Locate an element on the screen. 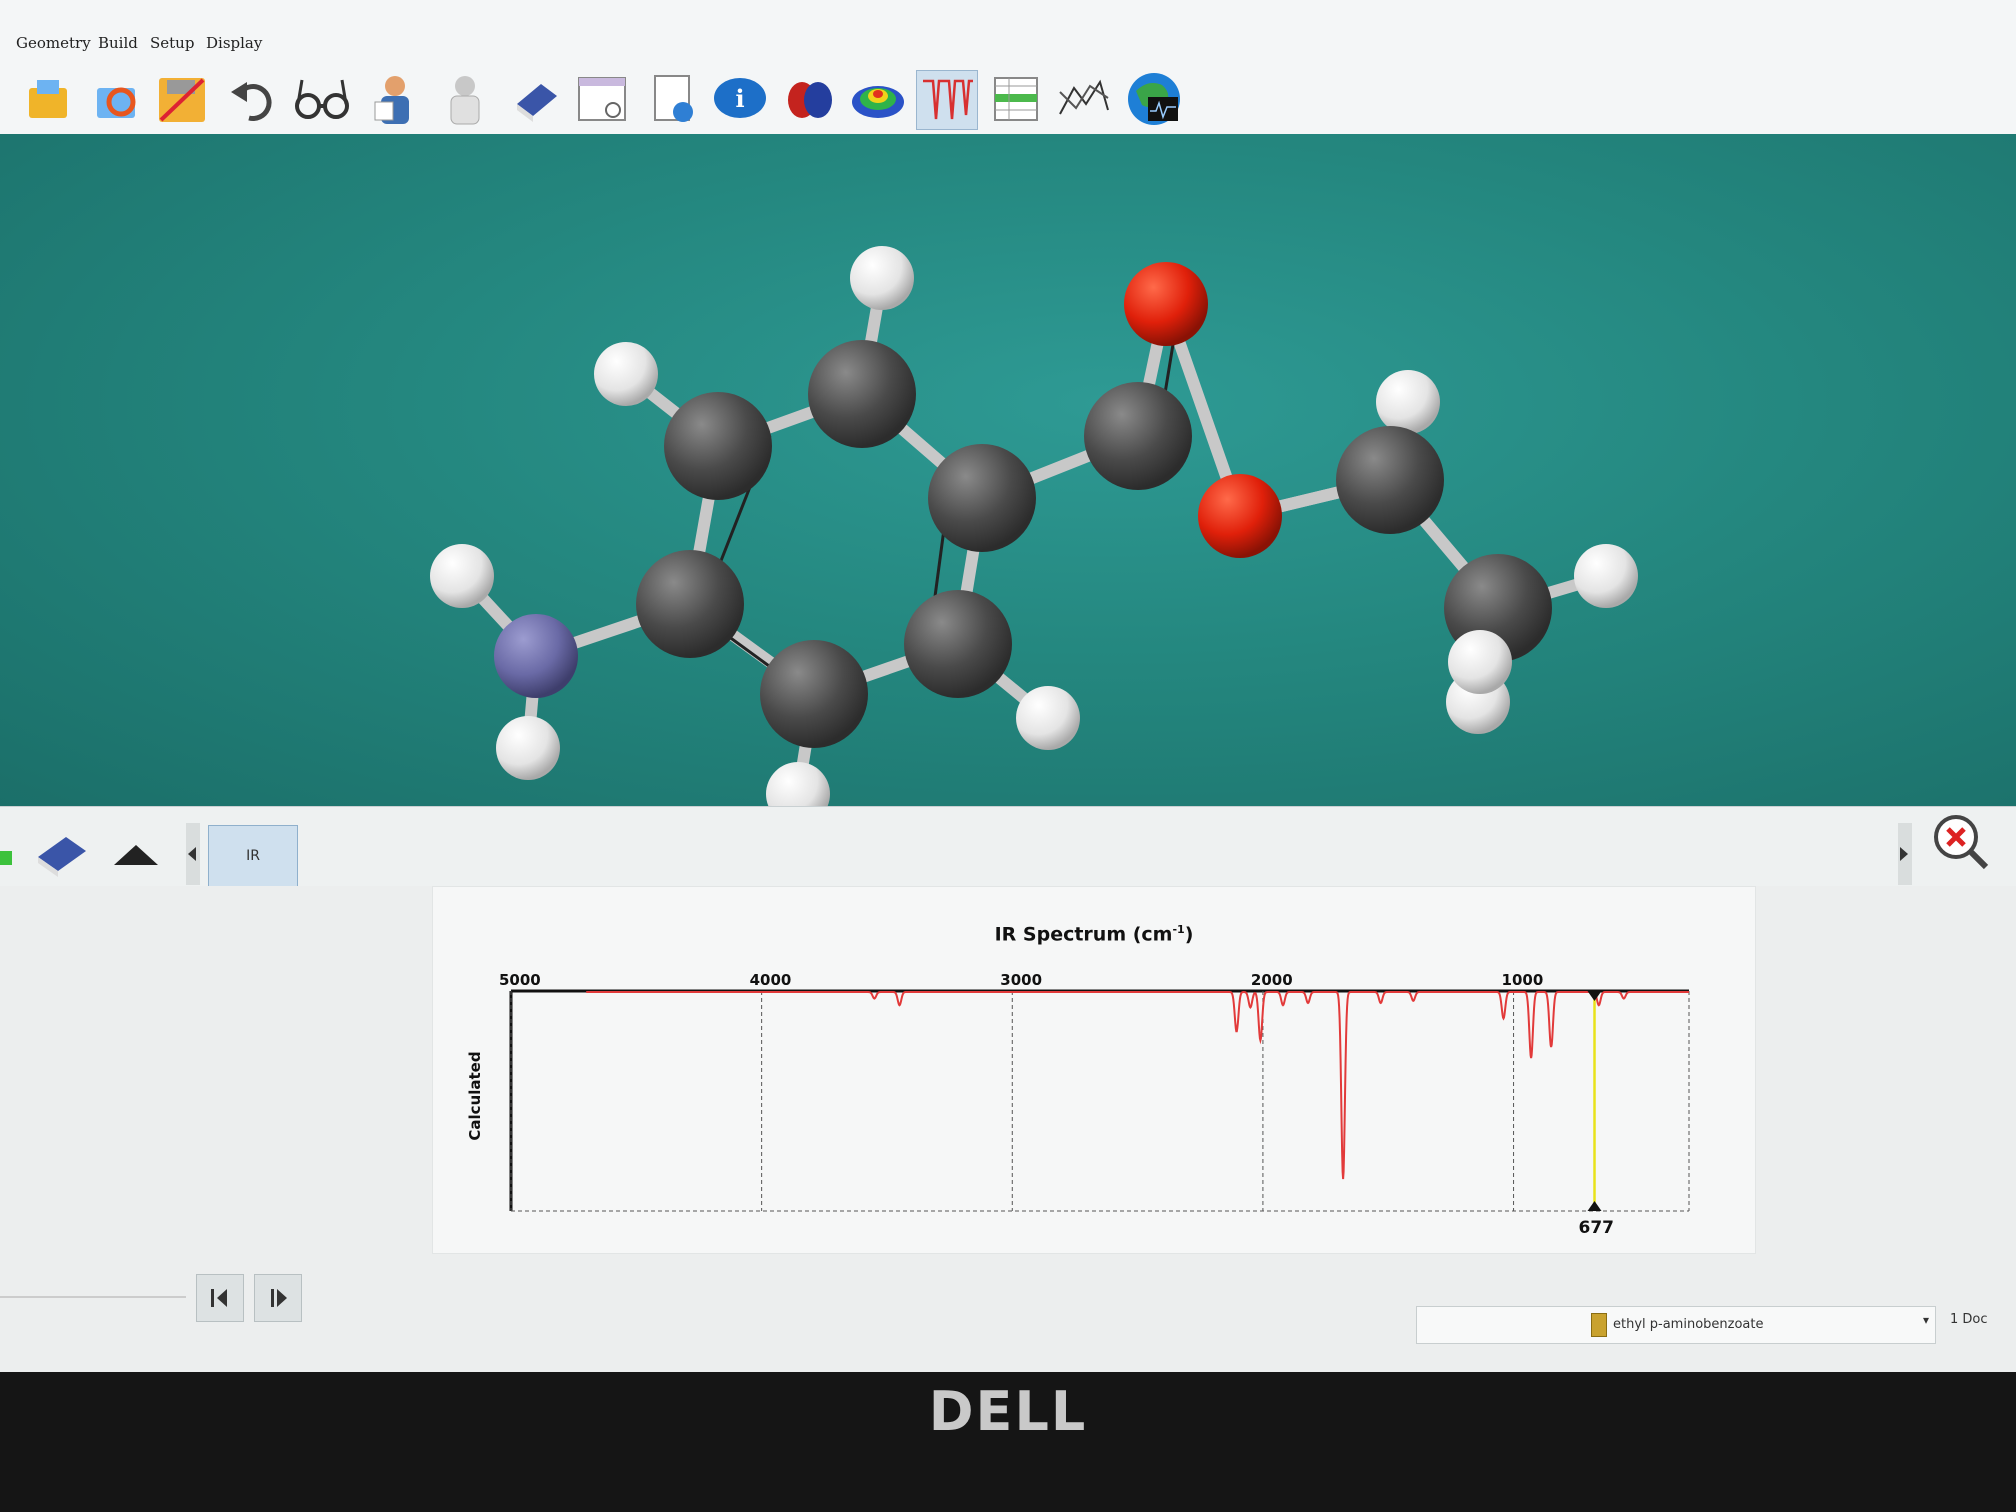  previous-frame-button is located at coordinates (220, 1298).